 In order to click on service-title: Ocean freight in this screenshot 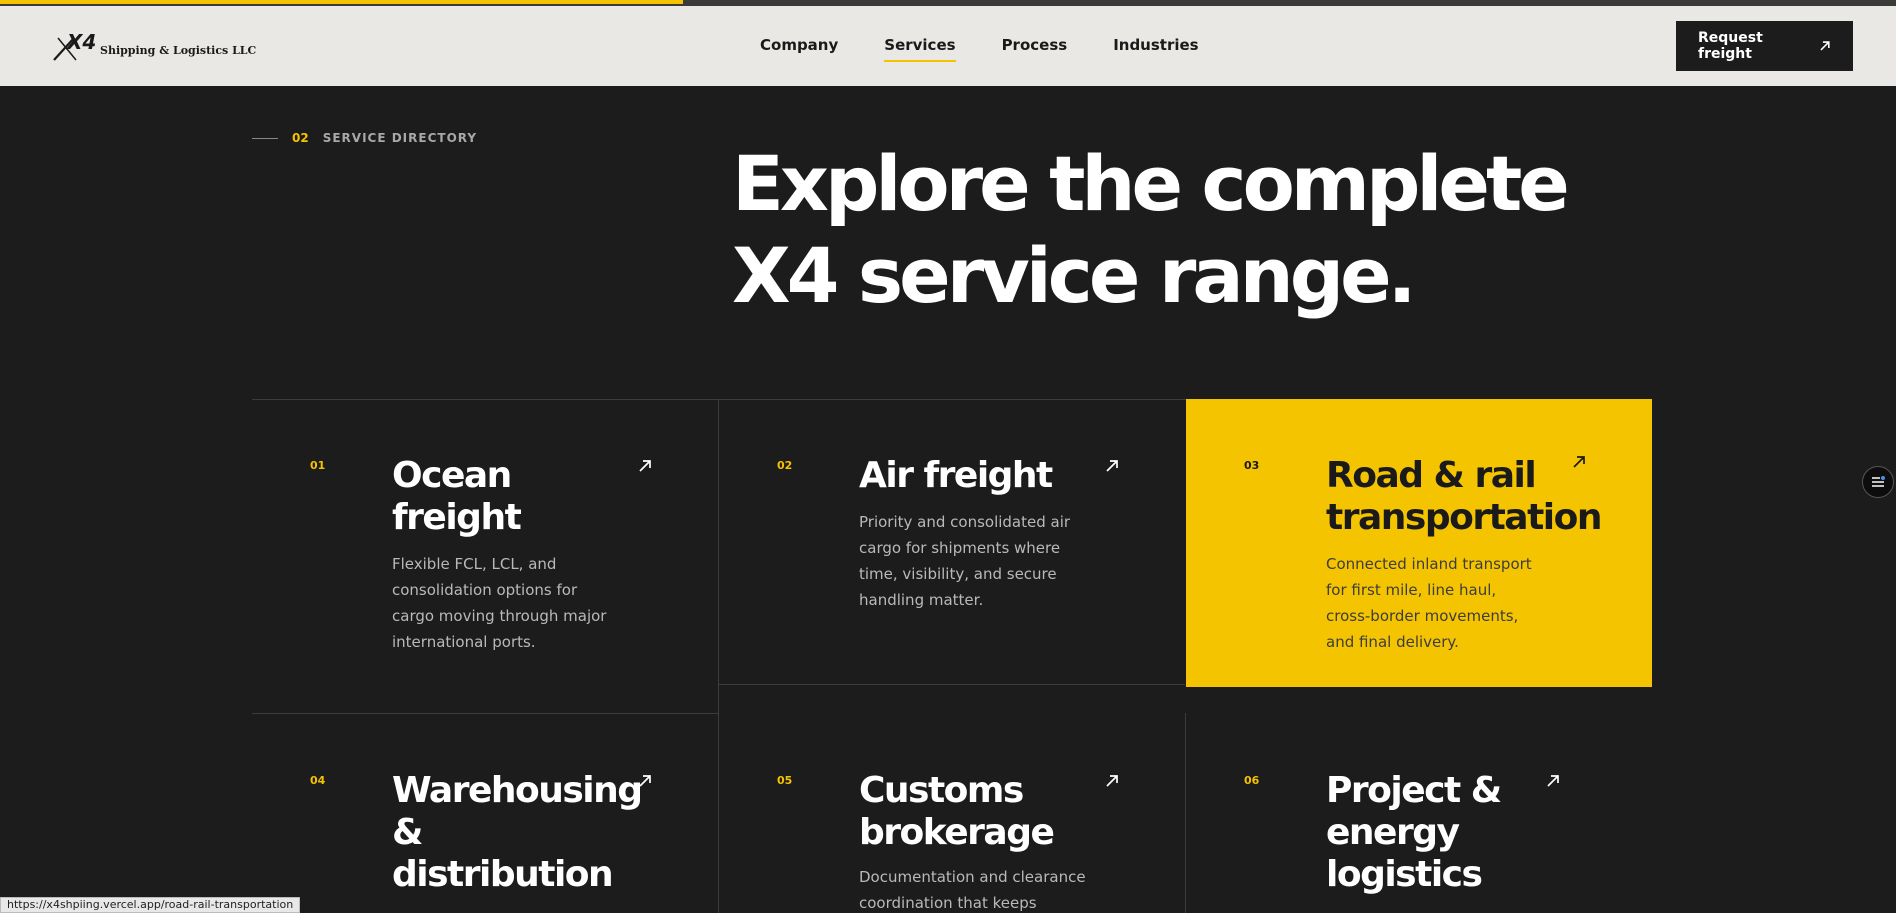, I will do `click(457, 496)`.